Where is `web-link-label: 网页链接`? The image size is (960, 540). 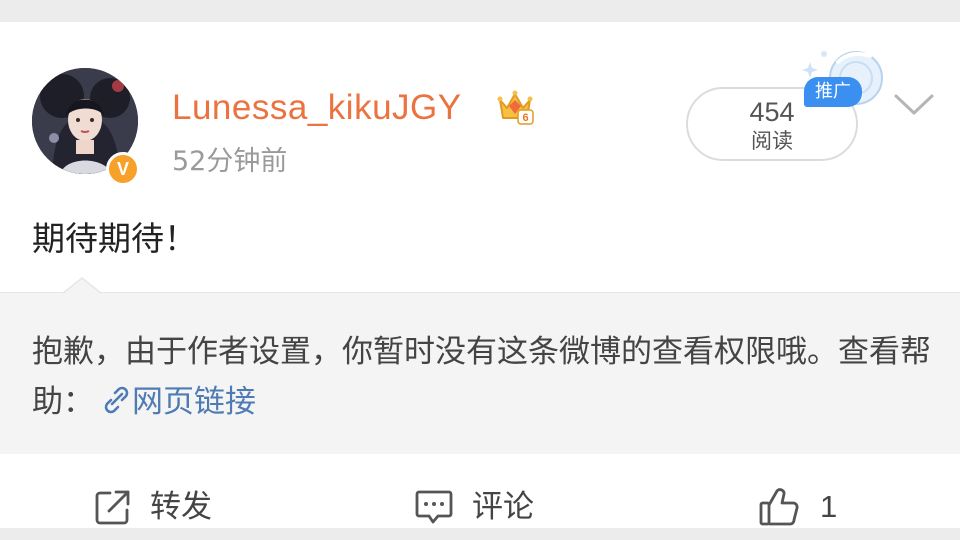
web-link-label: 网页链接 is located at coordinates (194, 402).